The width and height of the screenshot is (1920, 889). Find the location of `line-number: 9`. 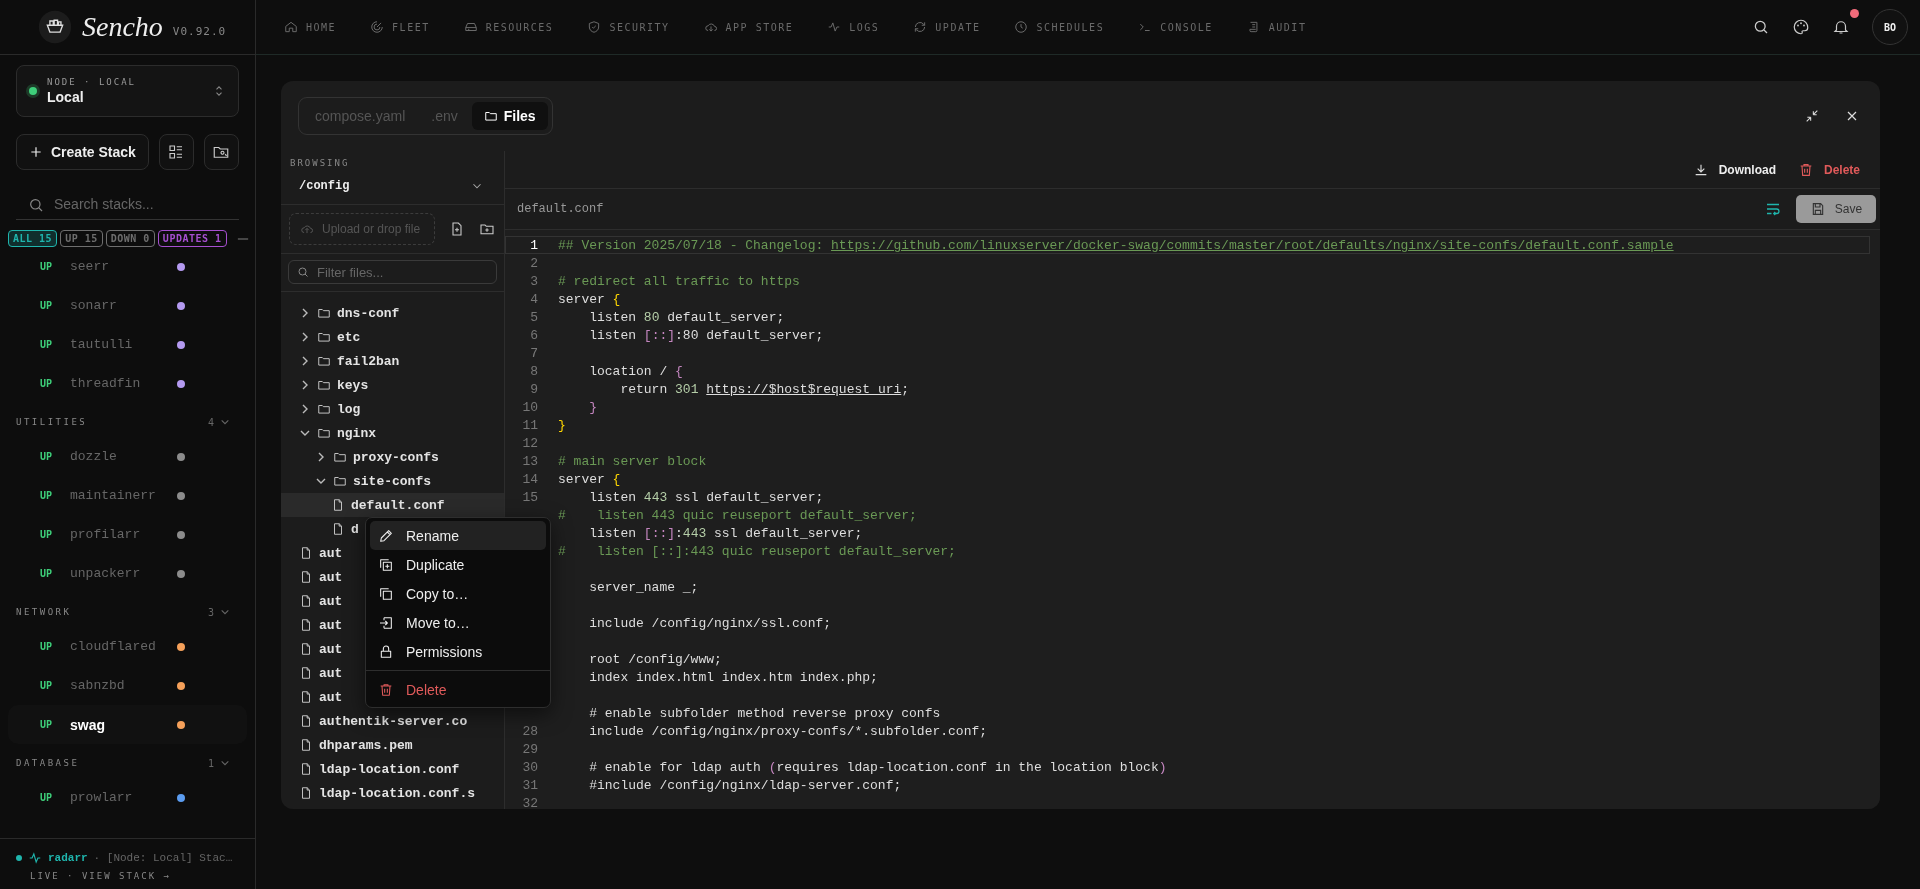

line-number: 9 is located at coordinates (534, 389).